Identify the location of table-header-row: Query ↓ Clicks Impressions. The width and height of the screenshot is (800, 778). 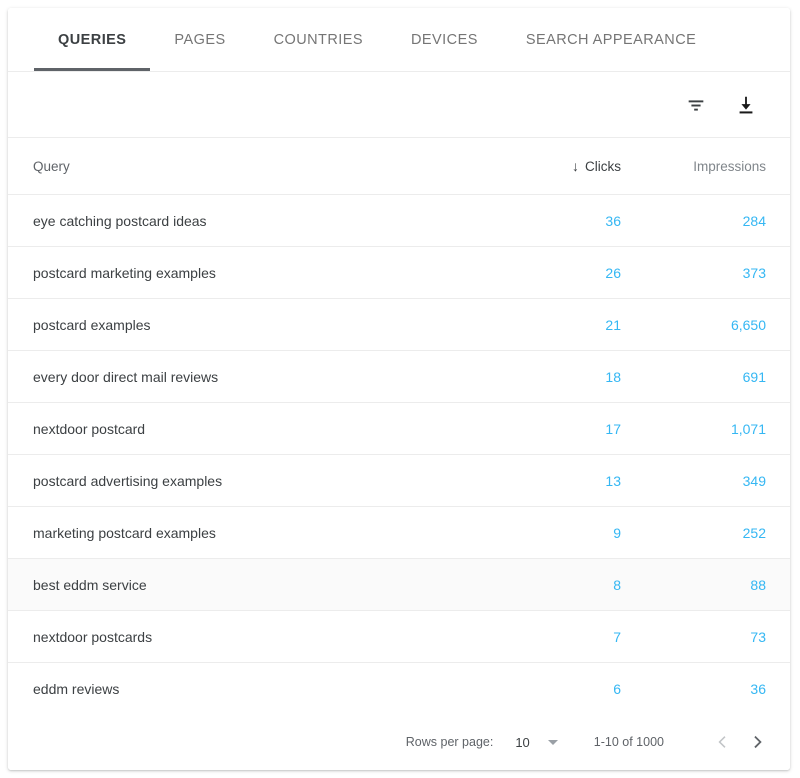
(399, 166).